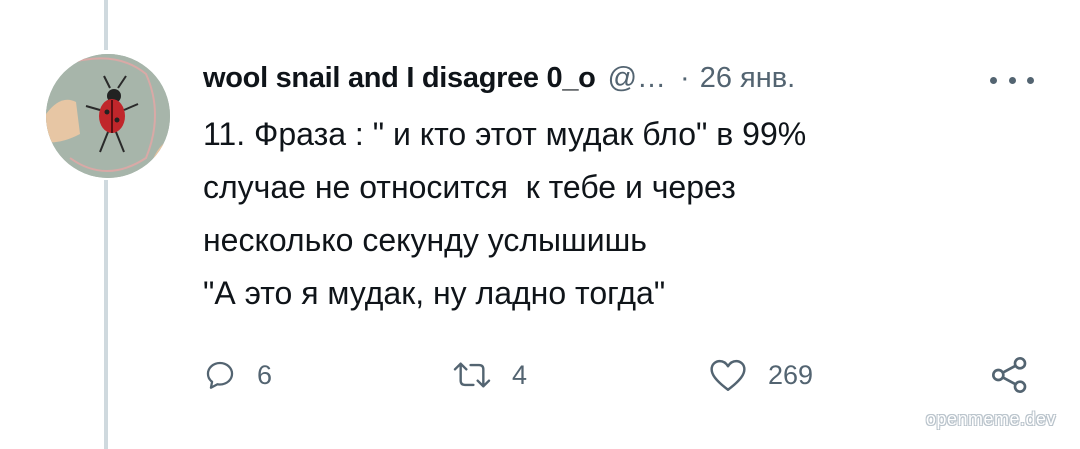  I want to click on more-dots-icon, so click(1012, 80).